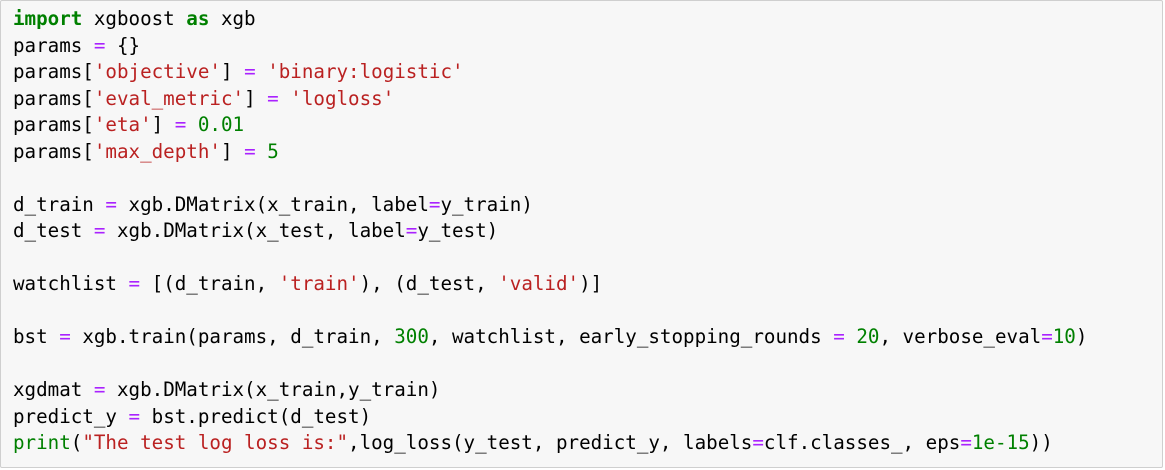 This screenshot has width=1165, height=470. Describe the element at coordinates (232, 18) in the screenshot. I see `code-token: xgb` at that location.